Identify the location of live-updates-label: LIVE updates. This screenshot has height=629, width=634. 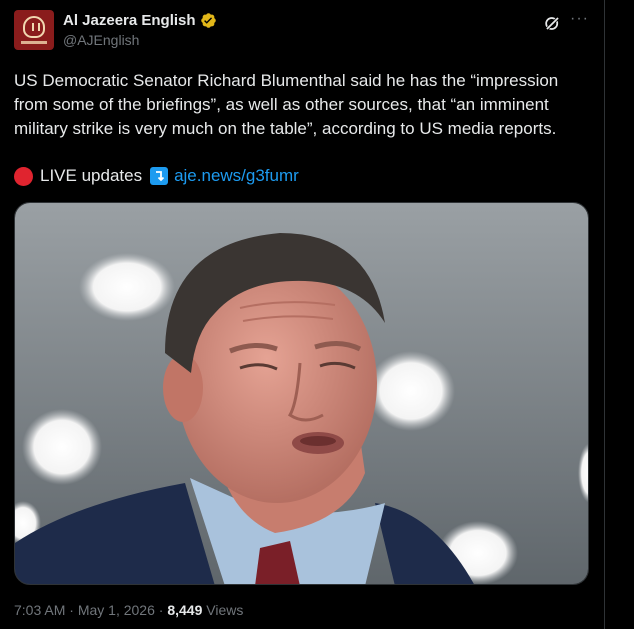
(91, 175).